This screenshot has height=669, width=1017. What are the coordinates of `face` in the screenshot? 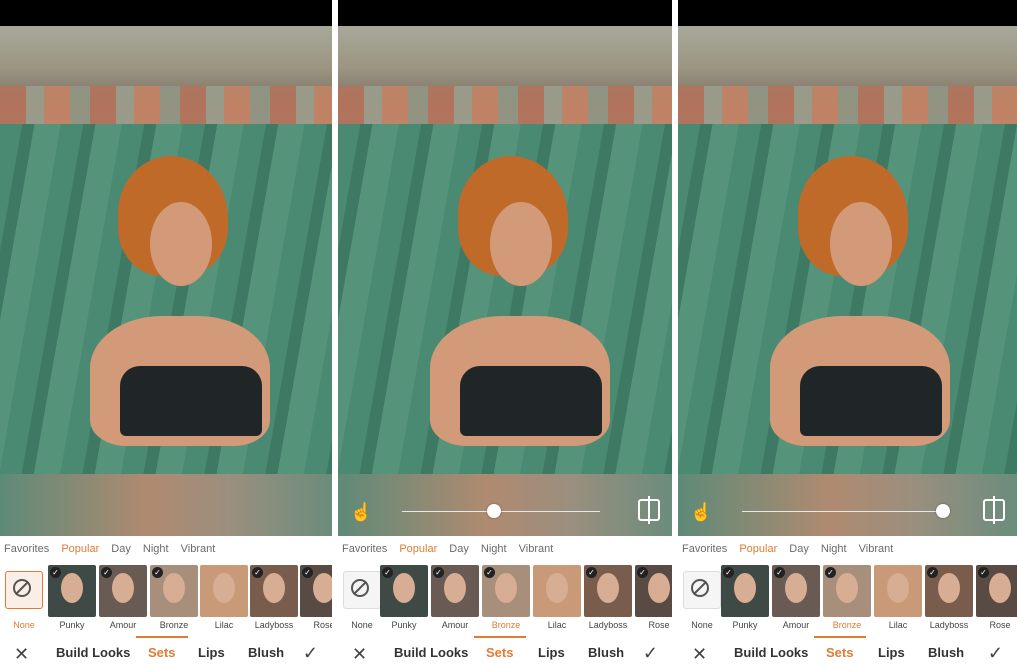 It's located at (181, 244).